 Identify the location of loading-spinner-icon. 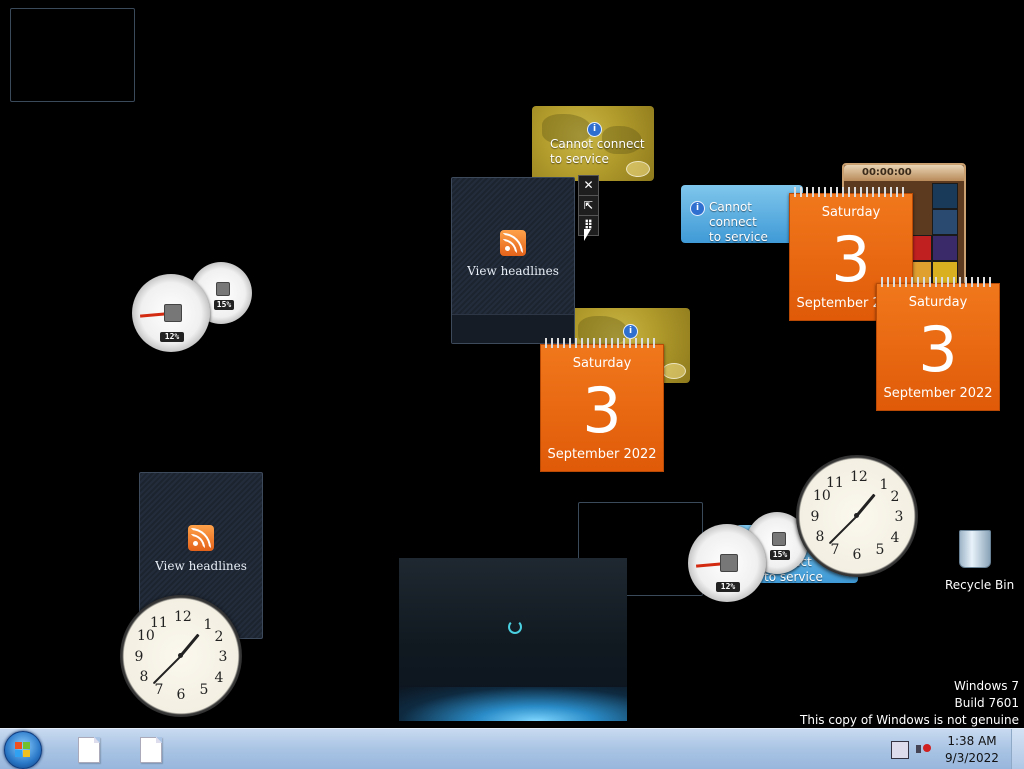
(515, 627).